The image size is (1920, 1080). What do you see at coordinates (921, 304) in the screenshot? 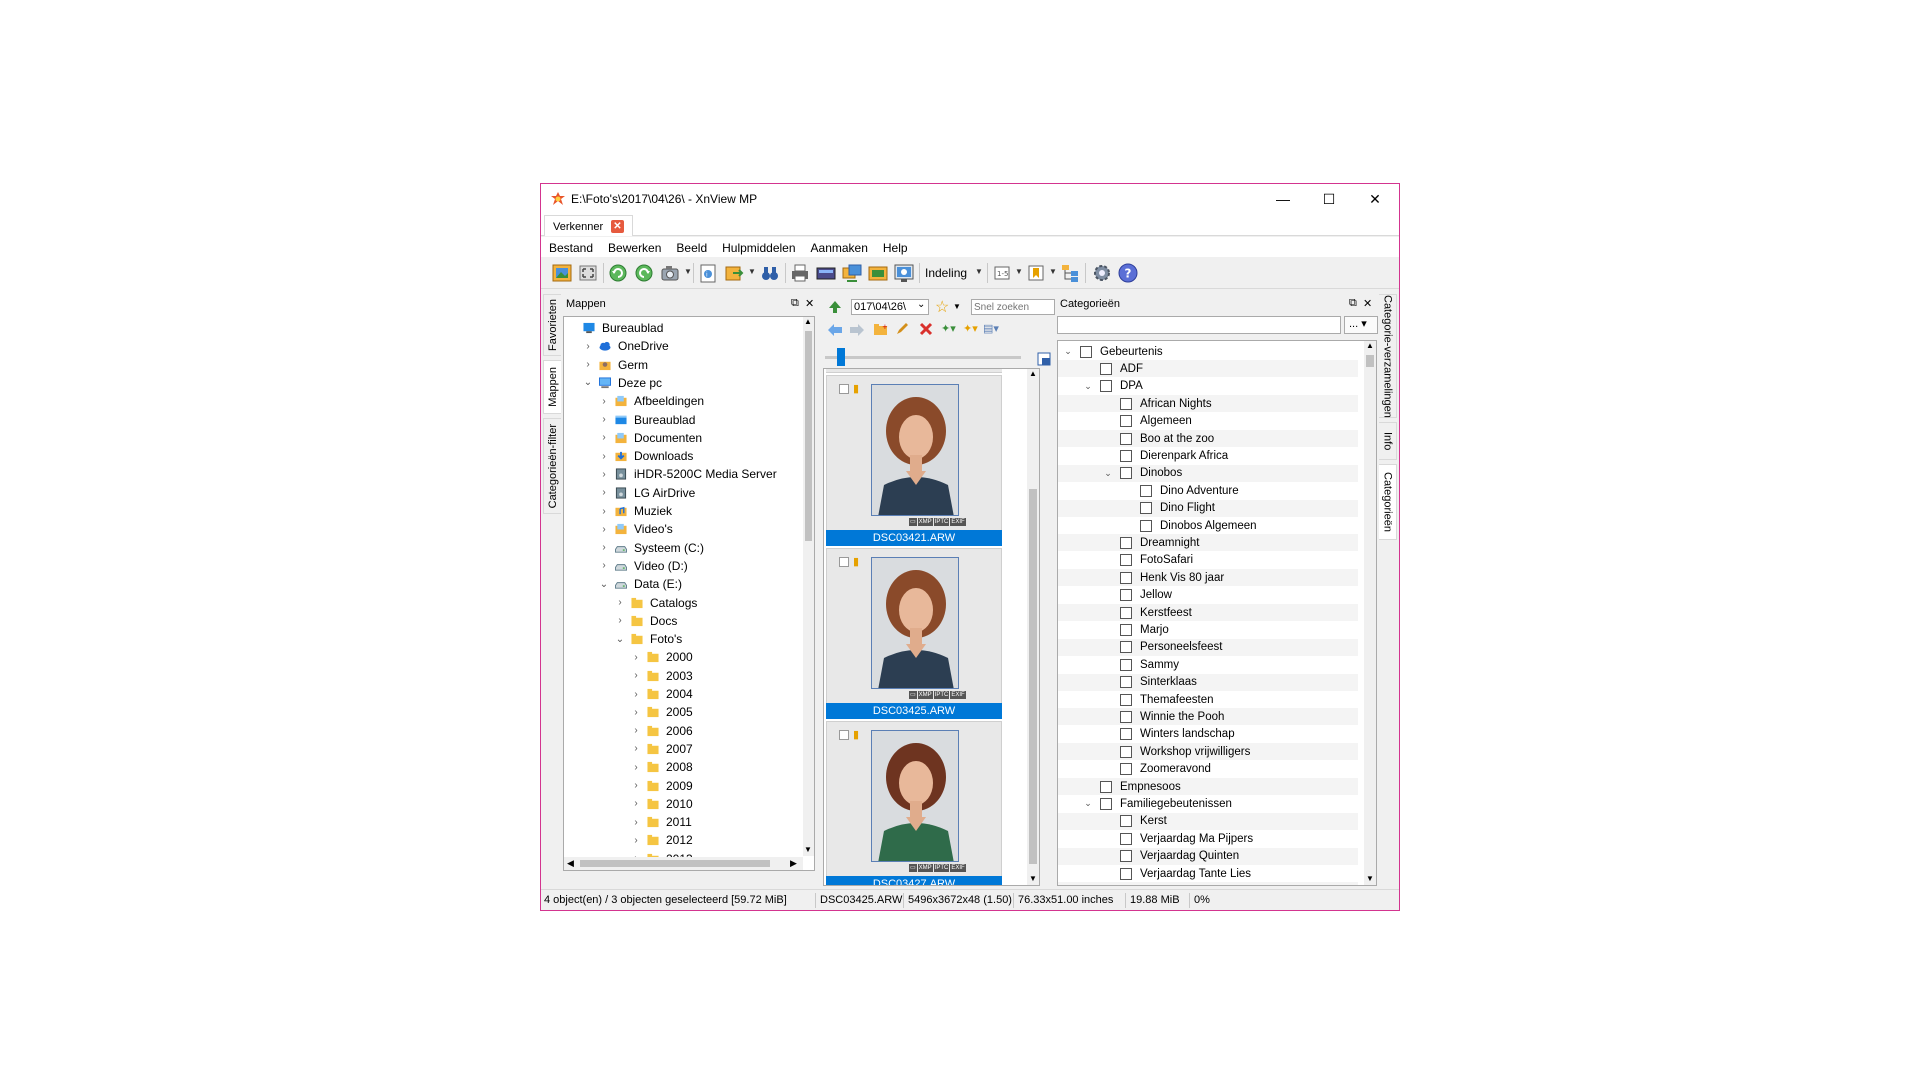
I see `path-dropdown-icon: ⌄` at bounding box center [921, 304].